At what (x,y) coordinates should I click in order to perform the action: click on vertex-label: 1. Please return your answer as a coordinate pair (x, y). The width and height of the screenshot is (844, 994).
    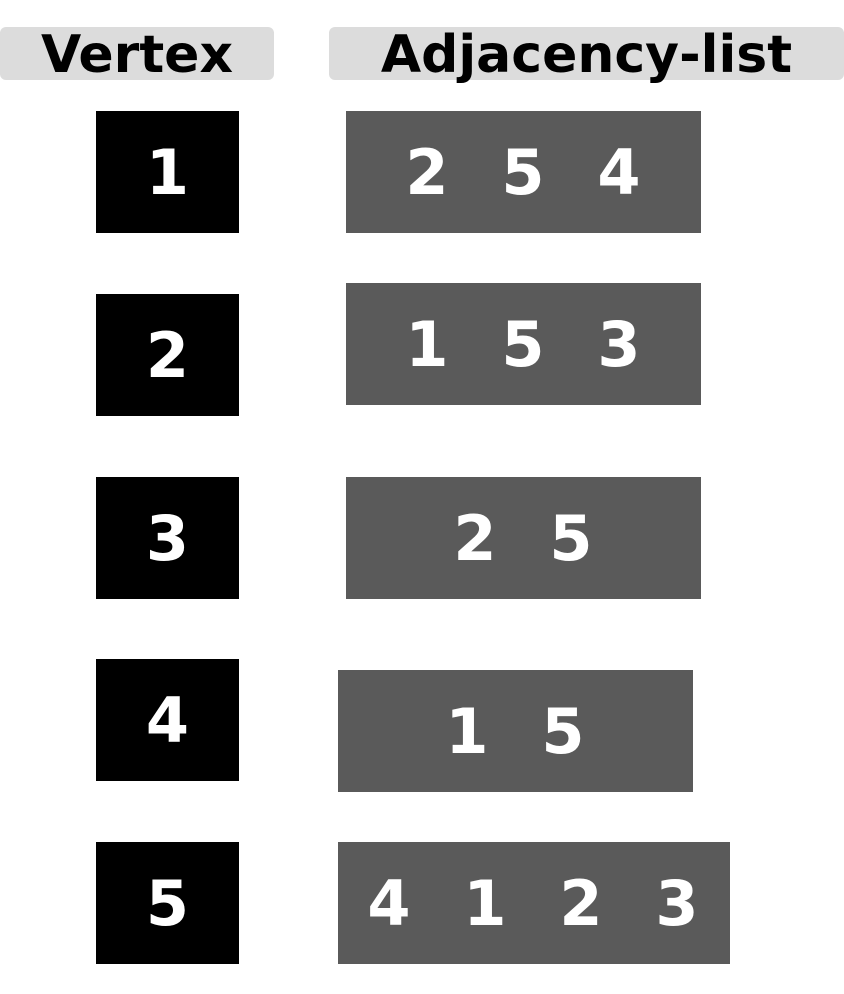
    Looking at the image, I should click on (167, 172).